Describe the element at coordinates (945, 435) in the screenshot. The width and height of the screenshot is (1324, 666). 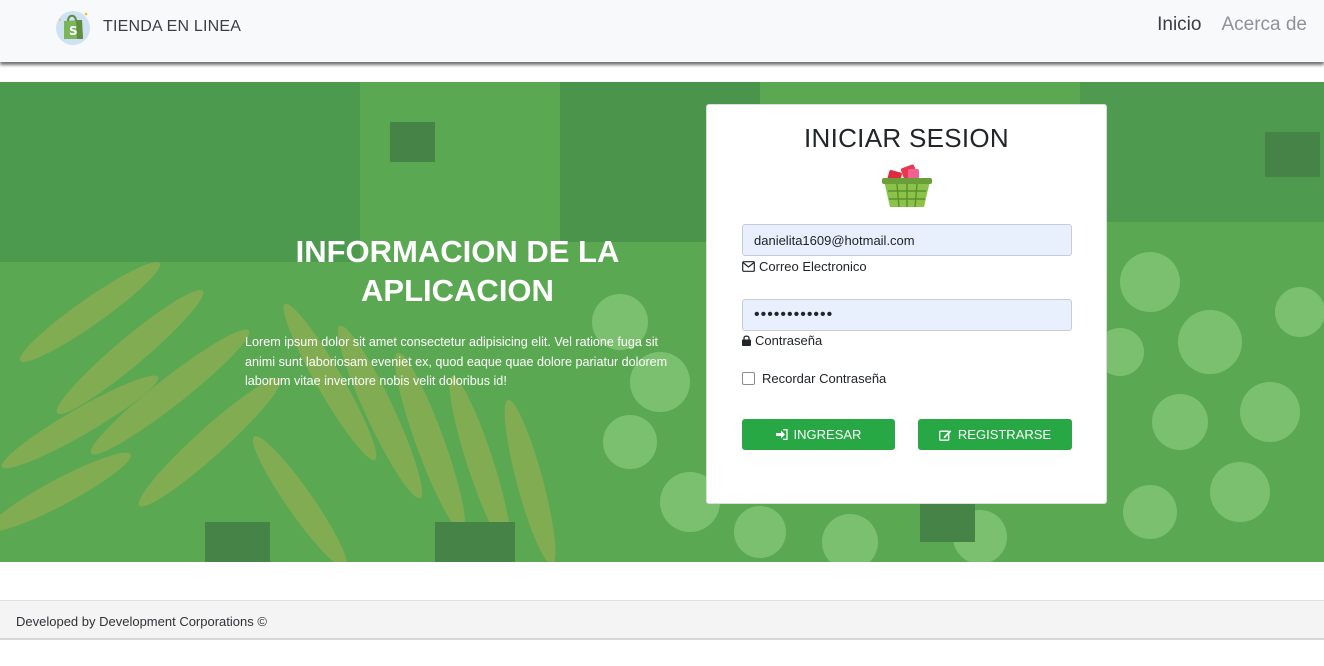
I see `edit-icon` at that location.